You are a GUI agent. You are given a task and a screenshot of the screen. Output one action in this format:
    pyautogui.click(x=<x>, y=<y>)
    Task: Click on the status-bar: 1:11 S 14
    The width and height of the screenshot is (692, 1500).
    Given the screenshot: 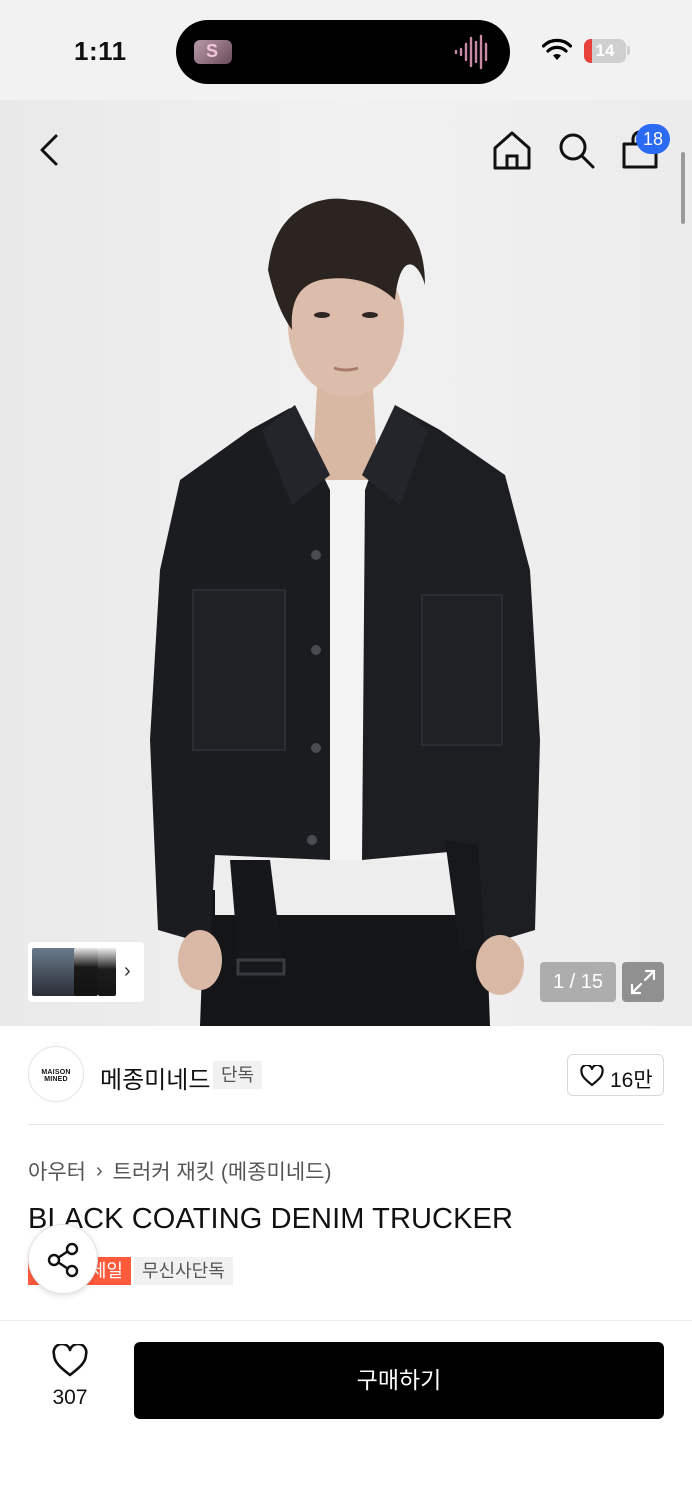 What is the action you would take?
    pyautogui.click(x=346, y=50)
    